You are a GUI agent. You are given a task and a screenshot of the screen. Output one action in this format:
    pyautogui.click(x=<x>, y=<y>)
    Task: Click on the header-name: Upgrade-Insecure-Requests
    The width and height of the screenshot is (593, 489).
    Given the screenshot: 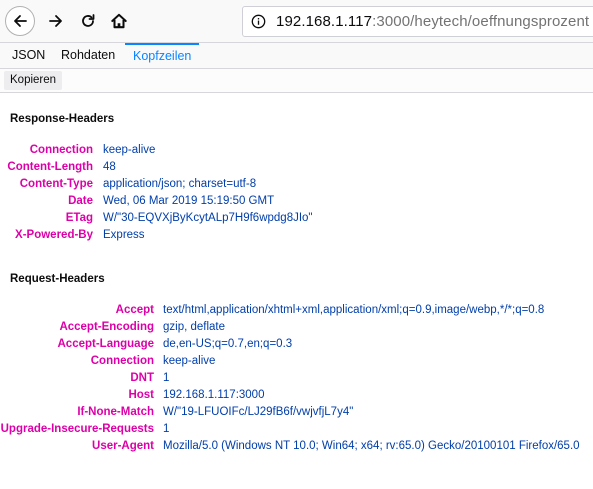 What is the action you would take?
    pyautogui.click(x=77, y=429)
    